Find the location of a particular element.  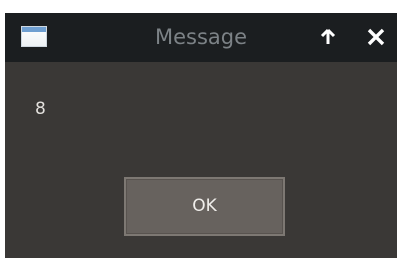

close-button is located at coordinates (376, 37).